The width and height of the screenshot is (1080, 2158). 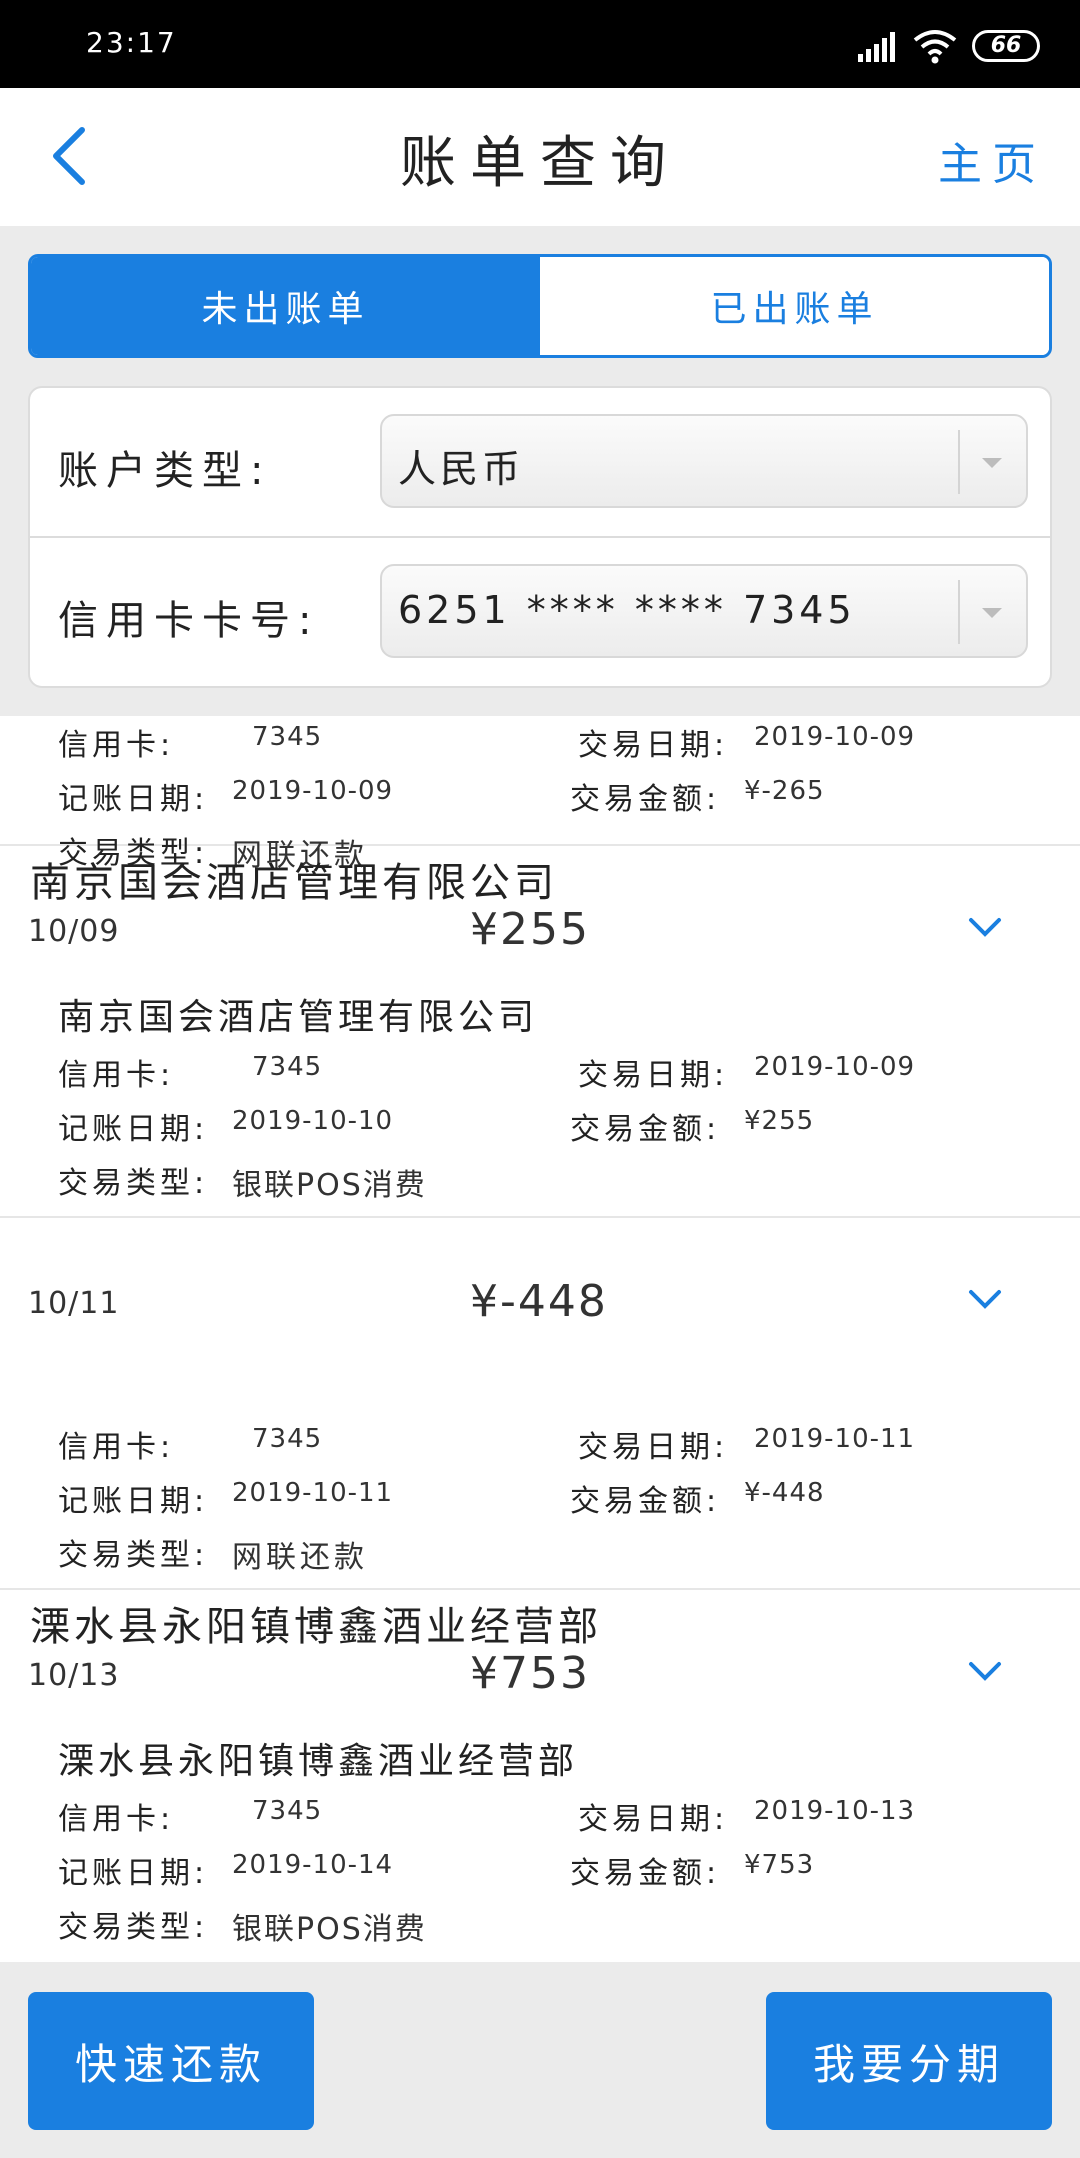 I want to click on status-bar: 23:17 66, so click(x=540, y=44).